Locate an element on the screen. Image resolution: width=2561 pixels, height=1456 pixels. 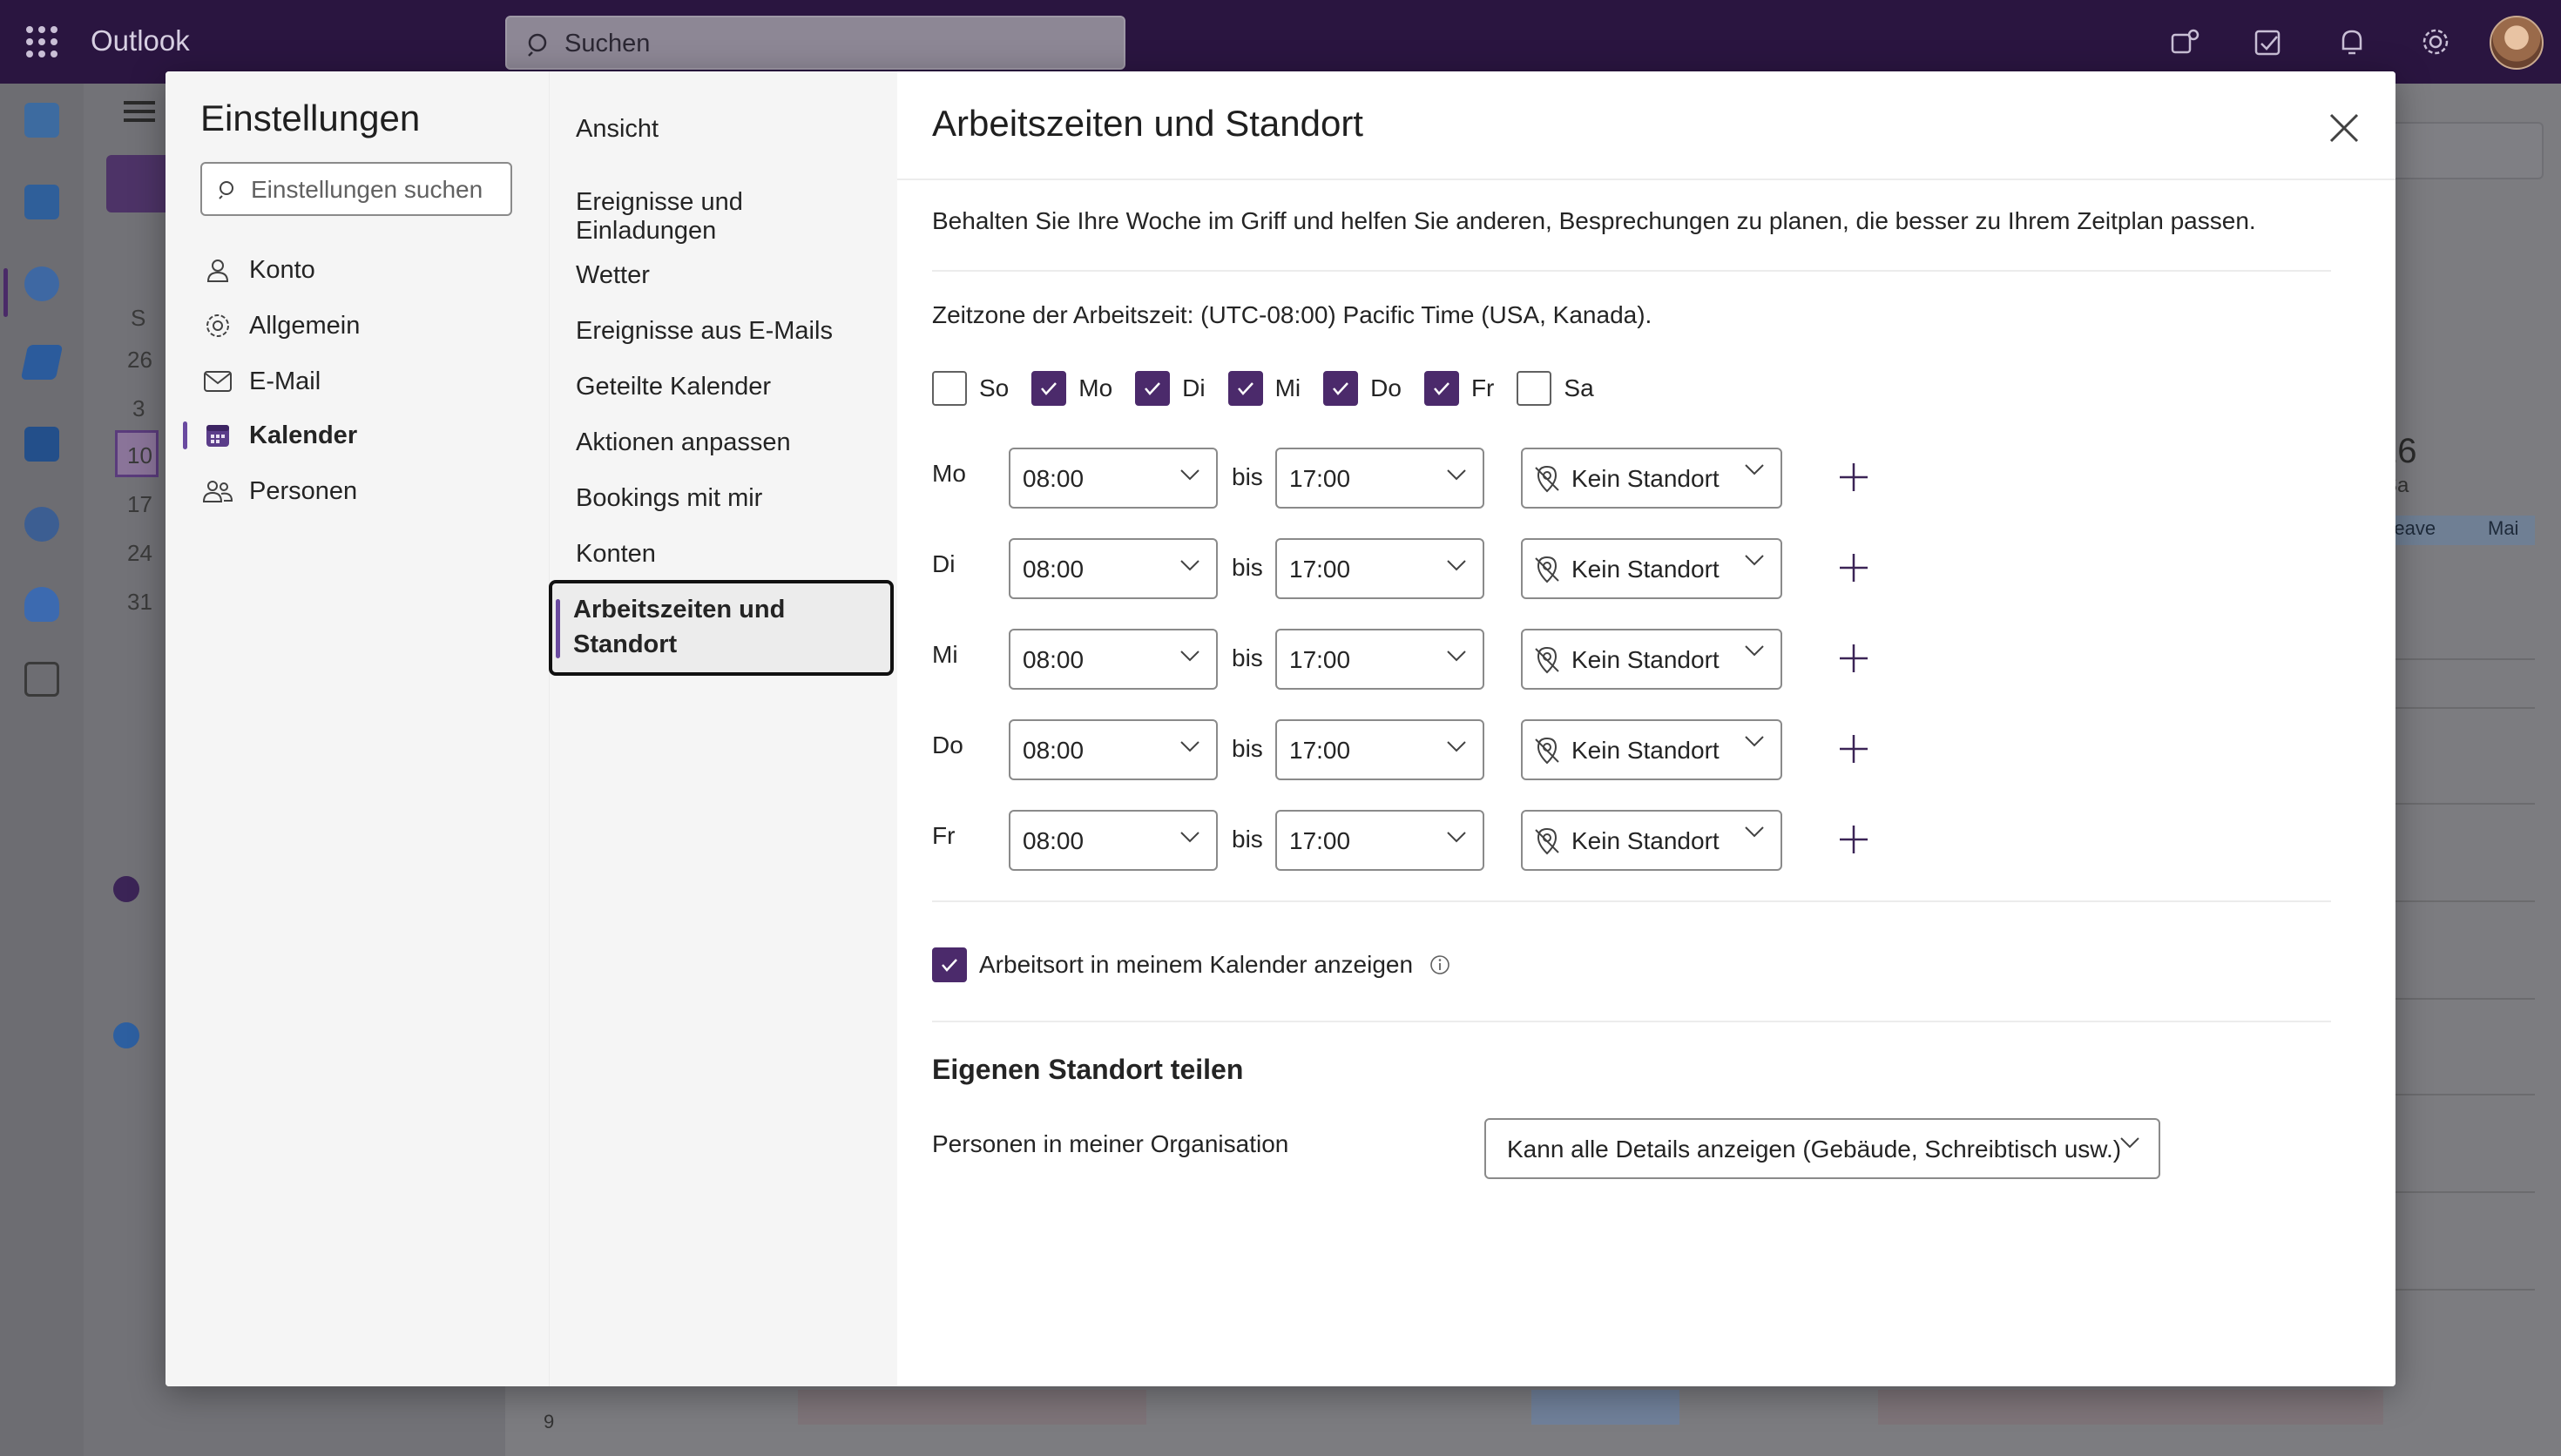
active-category-indicator is located at coordinates (185, 435).